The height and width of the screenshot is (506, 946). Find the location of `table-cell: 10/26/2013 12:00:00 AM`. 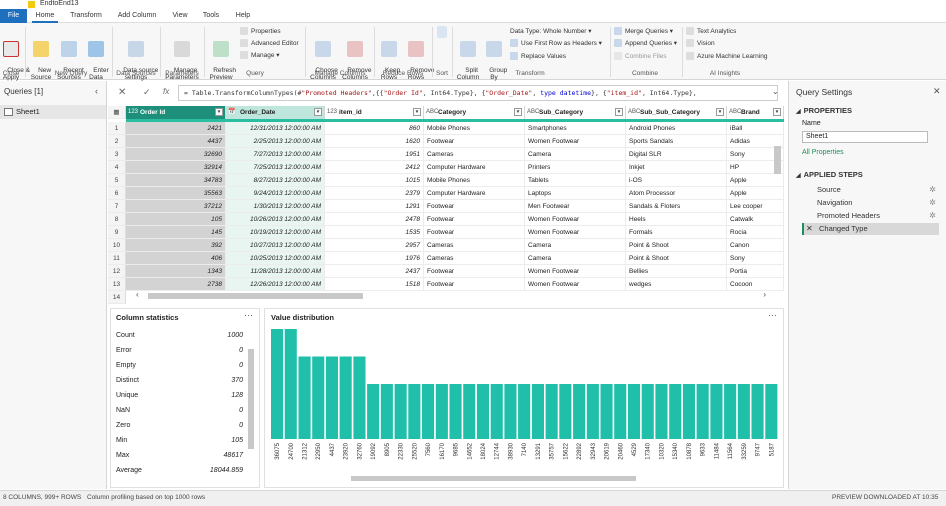

table-cell: 10/26/2013 12:00:00 AM is located at coordinates (275, 219).